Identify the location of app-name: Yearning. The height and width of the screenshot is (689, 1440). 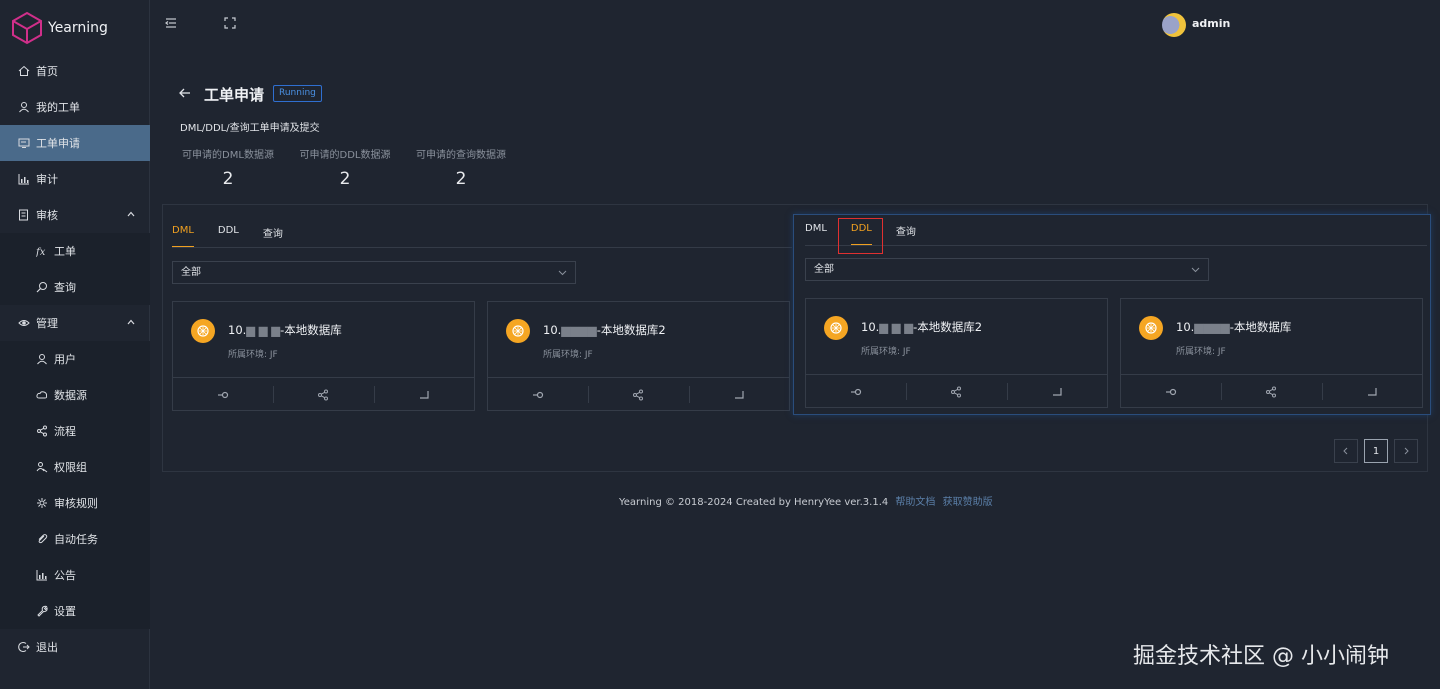
(78, 28).